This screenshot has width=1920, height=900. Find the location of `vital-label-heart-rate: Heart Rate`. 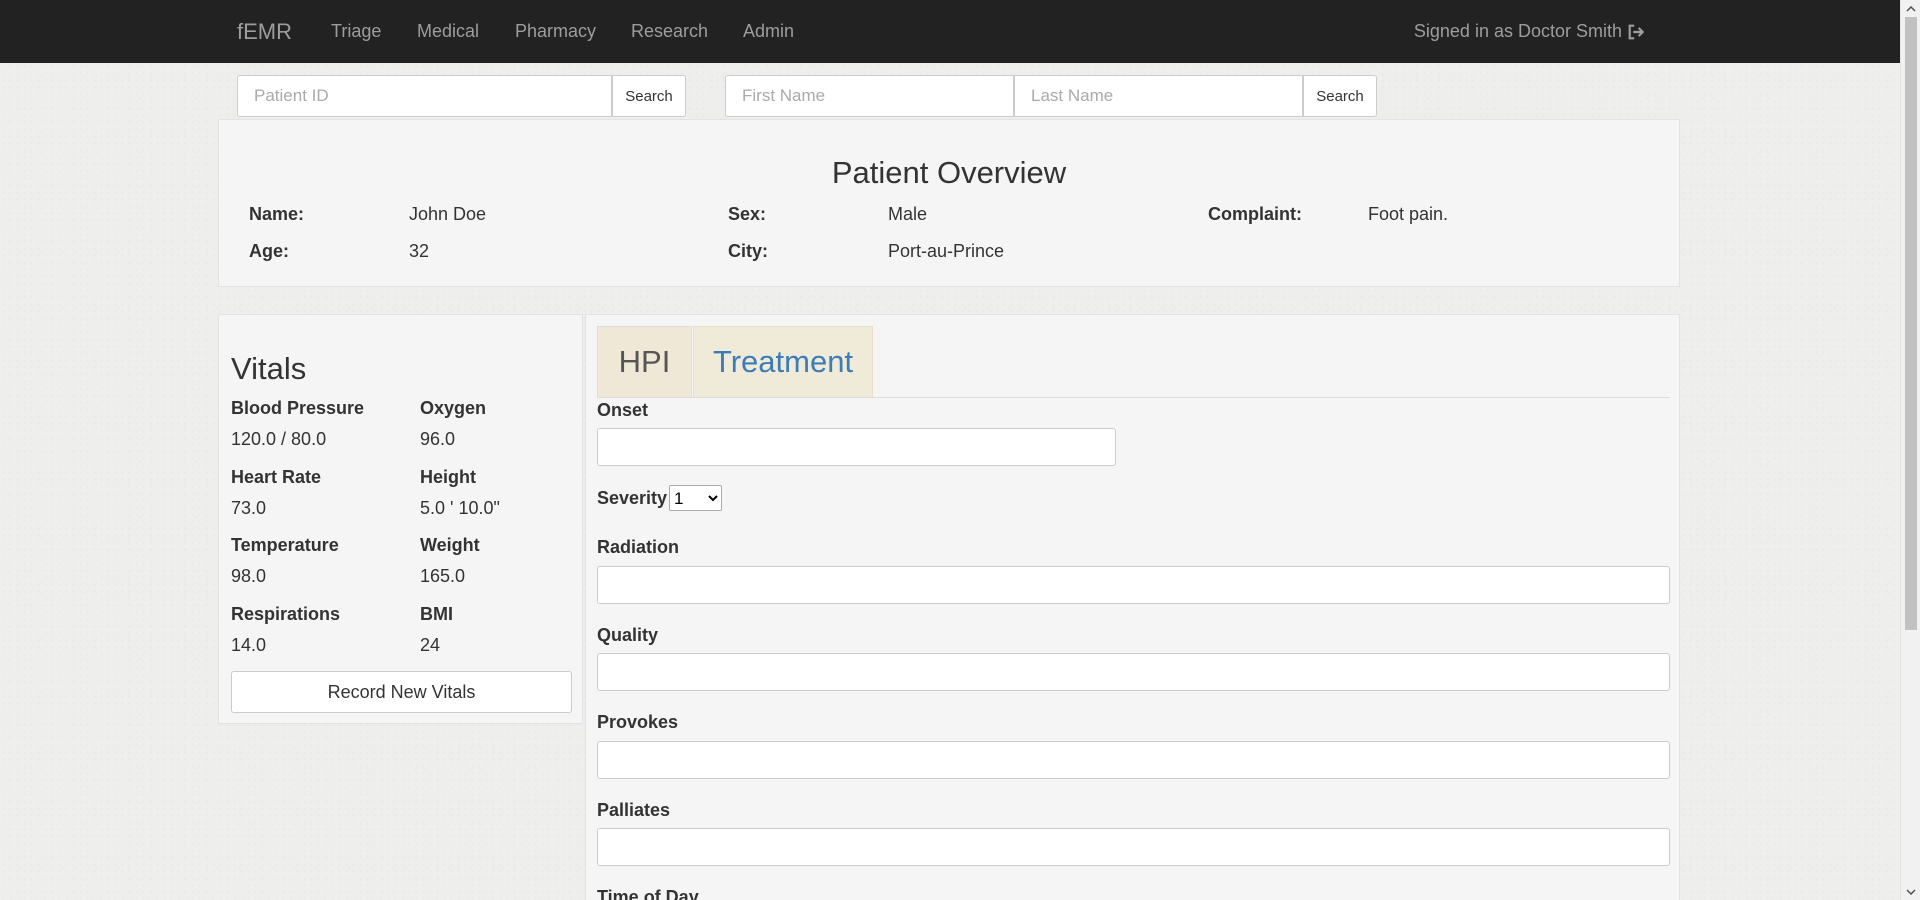

vital-label-heart-rate: Heart Rate is located at coordinates (276, 477).